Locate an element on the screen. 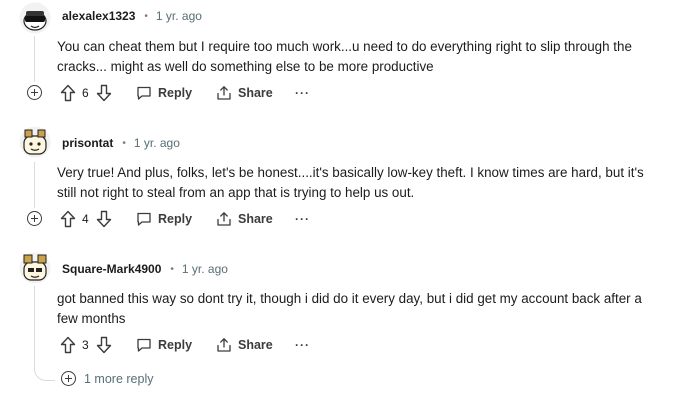  vote-score: 4 is located at coordinates (85, 219).